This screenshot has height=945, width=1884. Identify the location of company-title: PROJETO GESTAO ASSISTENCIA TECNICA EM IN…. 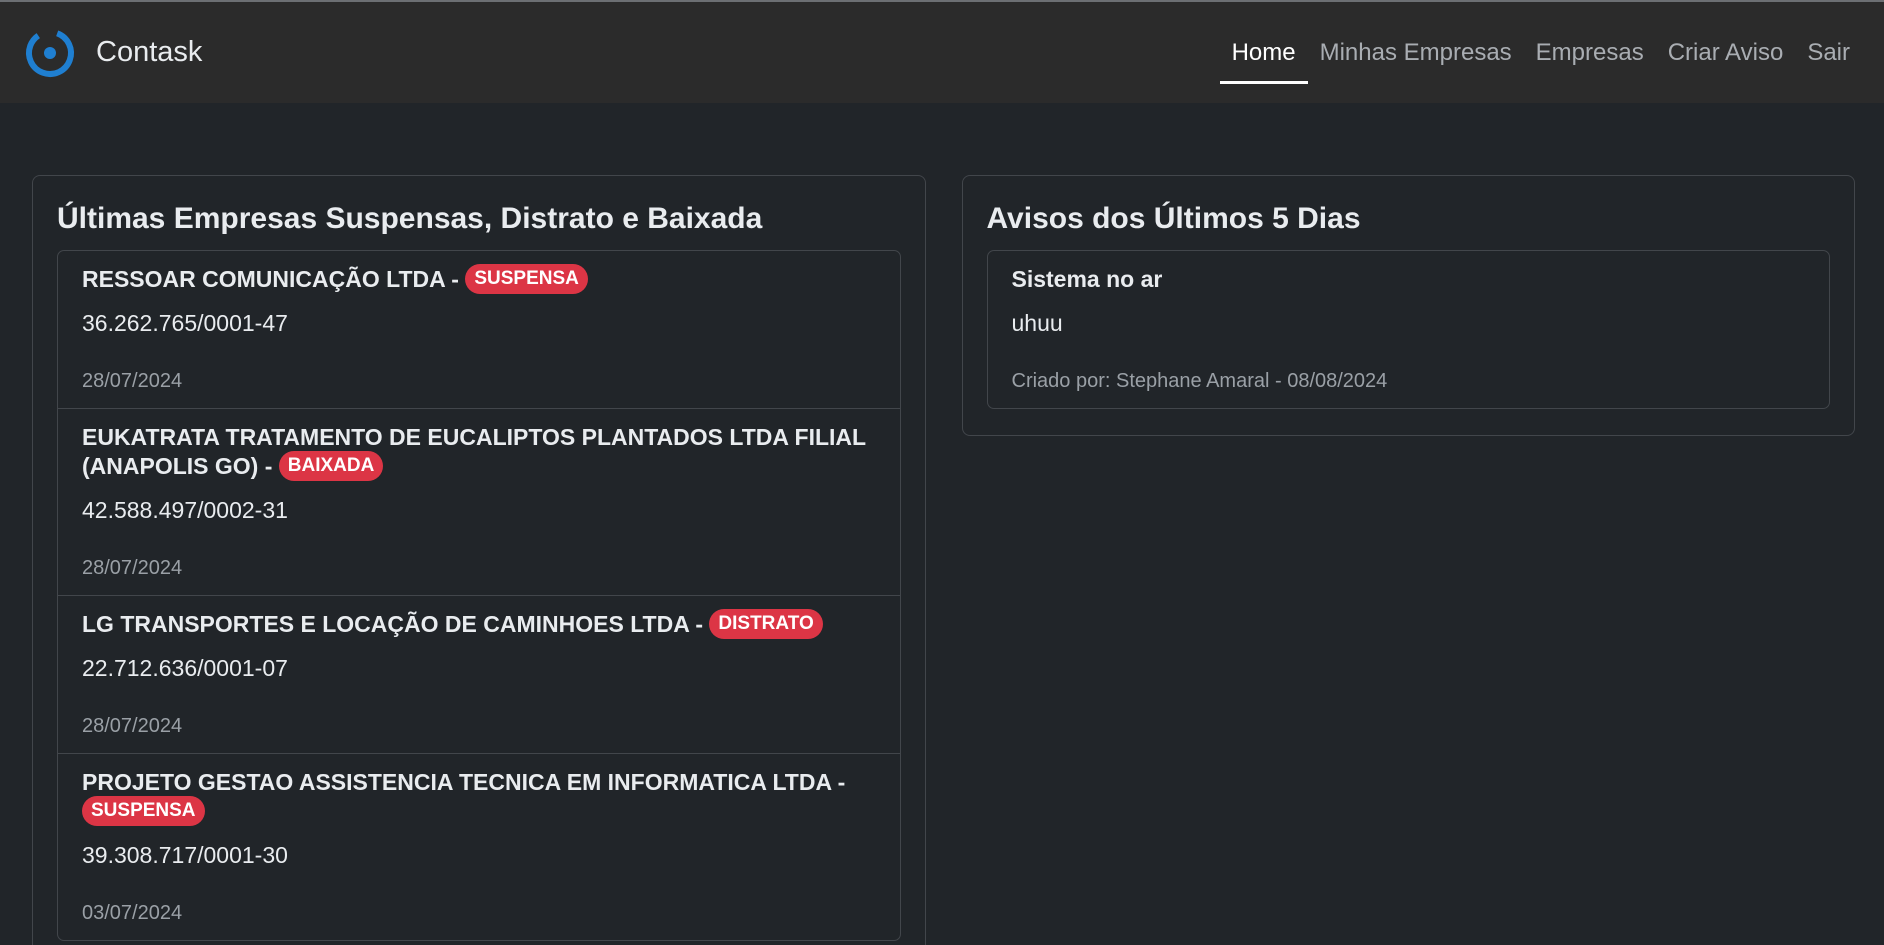
(479, 798).